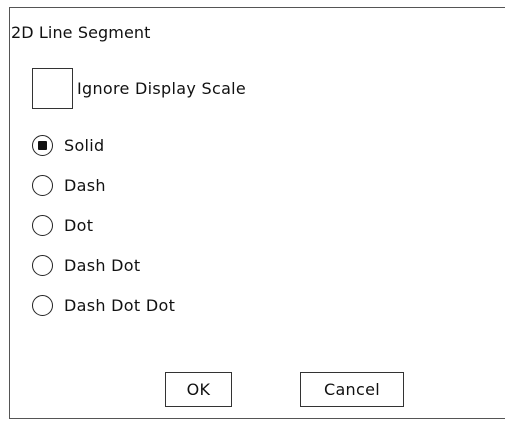 The width and height of the screenshot is (511, 425). Describe the element at coordinates (42, 185) in the screenshot. I see `radio-dash` at that location.